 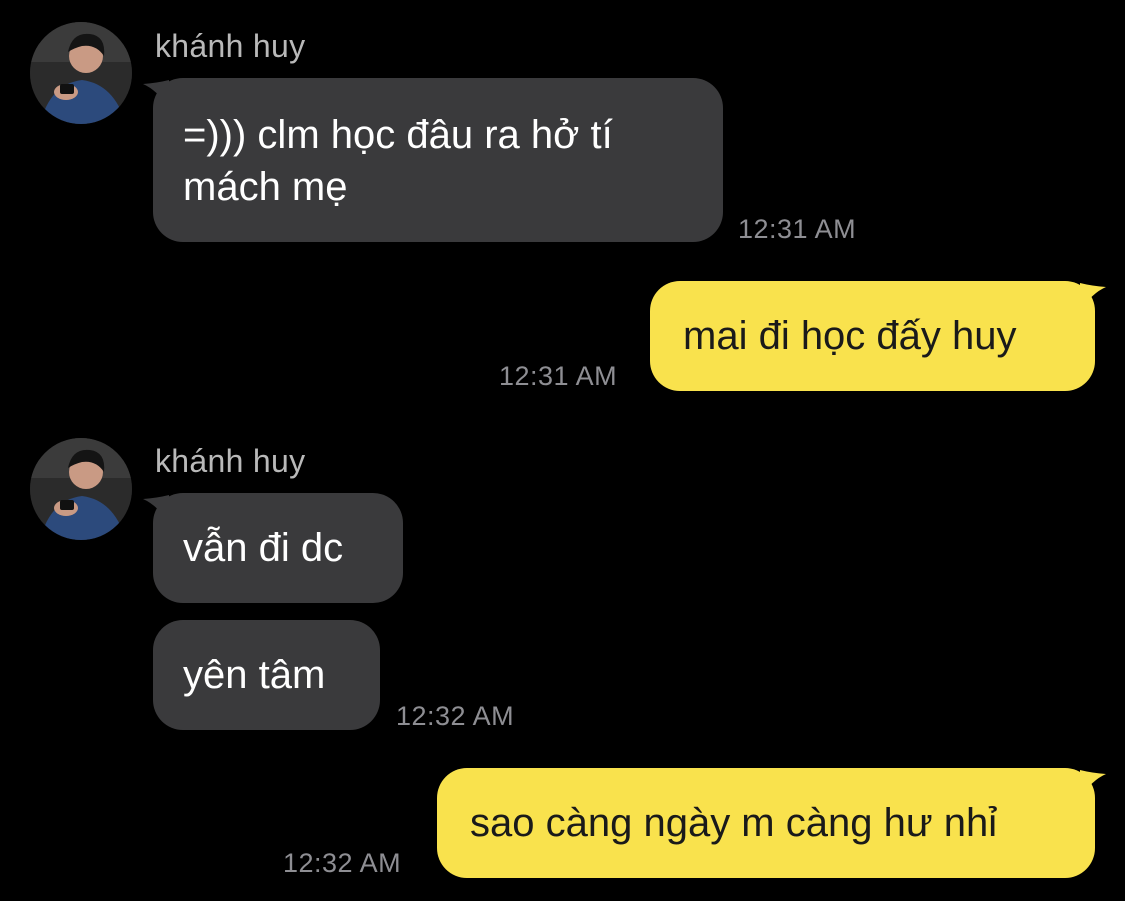 What do you see at coordinates (398, 135) in the screenshot?
I see `message-text: =))) clm học đâu ra hở tí` at bounding box center [398, 135].